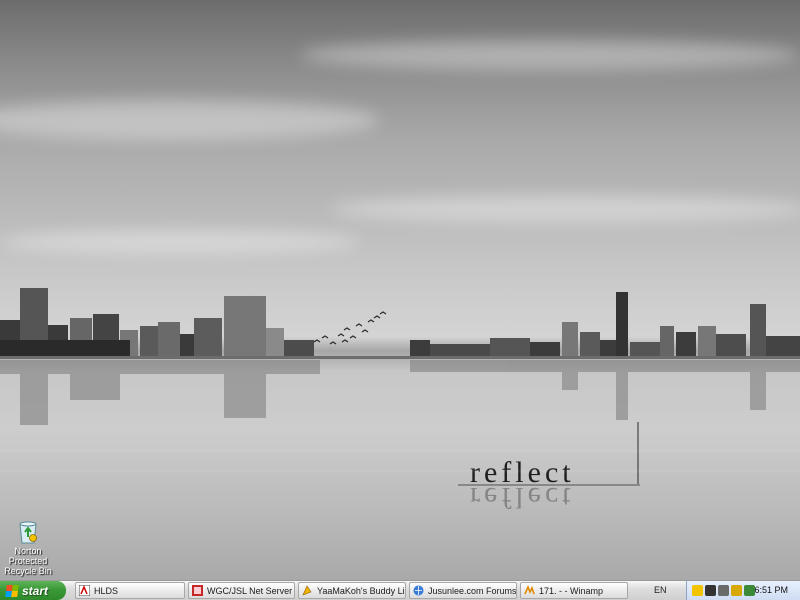 The image size is (800, 600). Describe the element at coordinates (736, 590) in the screenshot. I see `tray-norton-icon` at that location.